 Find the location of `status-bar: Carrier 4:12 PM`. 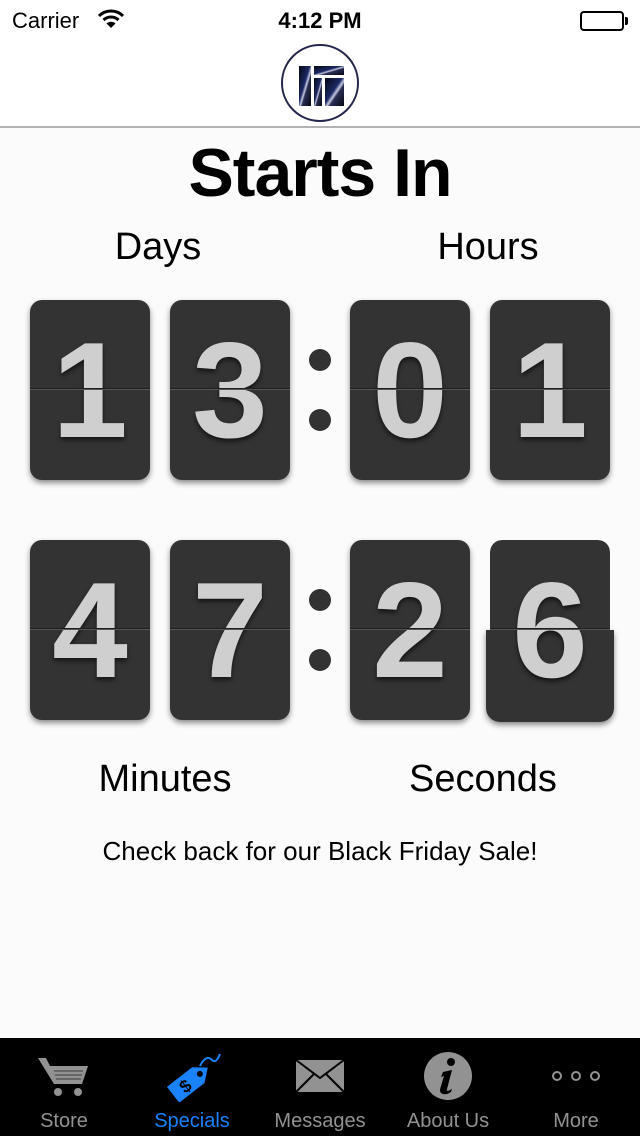

status-bar: Carrier 4:12 PM is located at coordinates (320, 20).